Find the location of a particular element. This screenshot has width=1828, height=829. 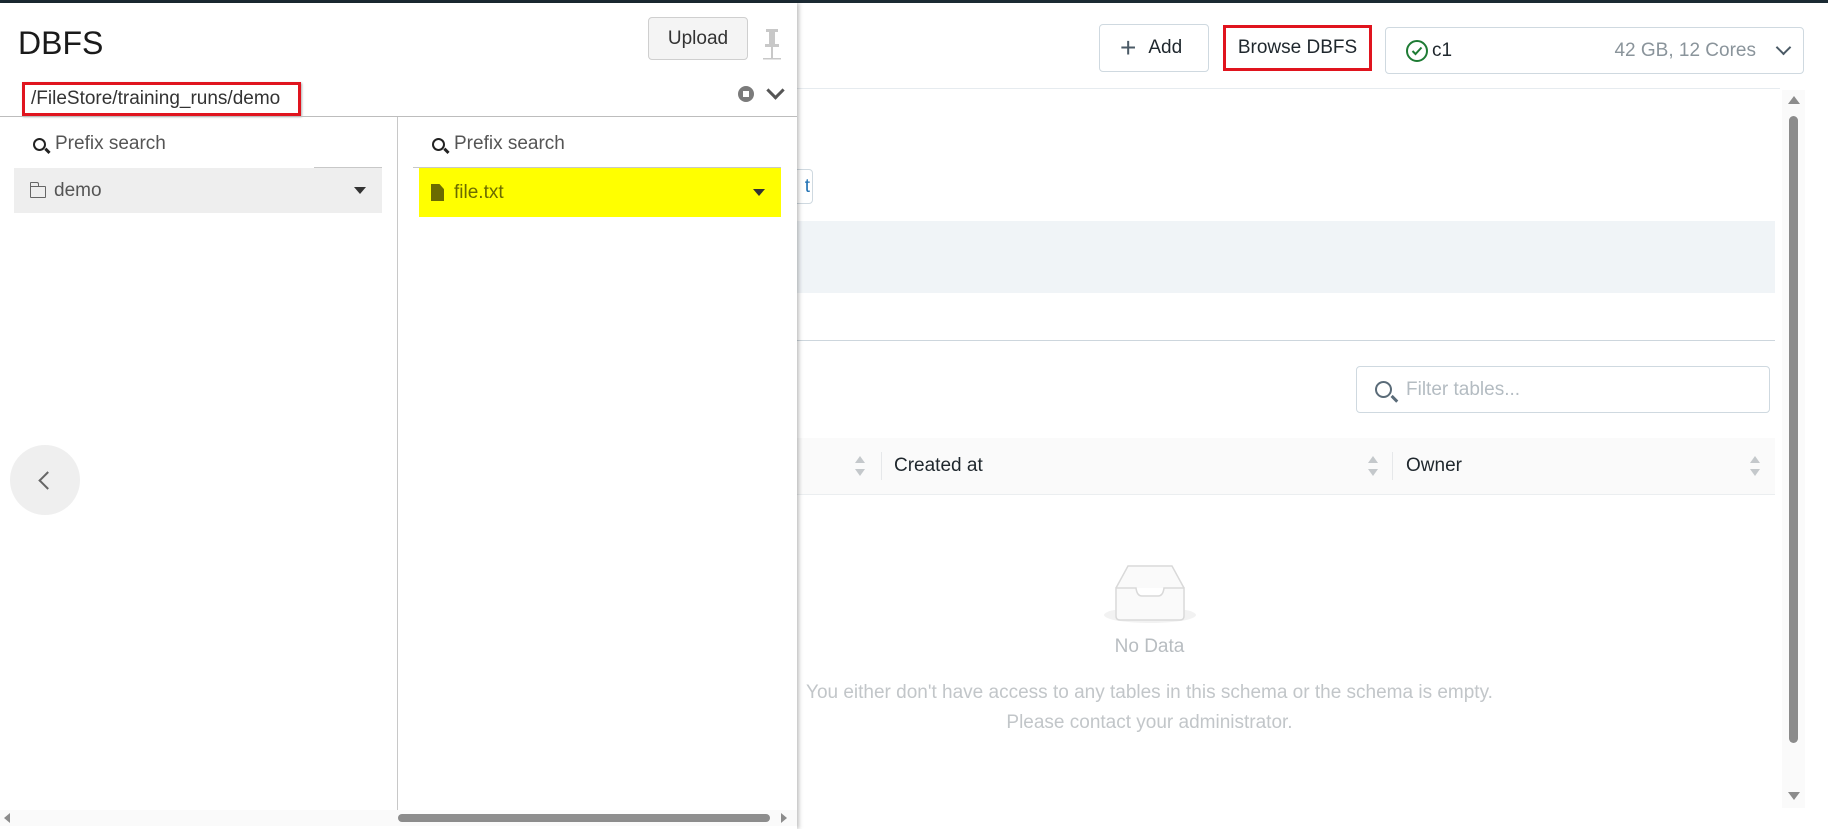

cluster-selector: c1 42 GB, 12 Cores is located at coordinates (1594, 50).